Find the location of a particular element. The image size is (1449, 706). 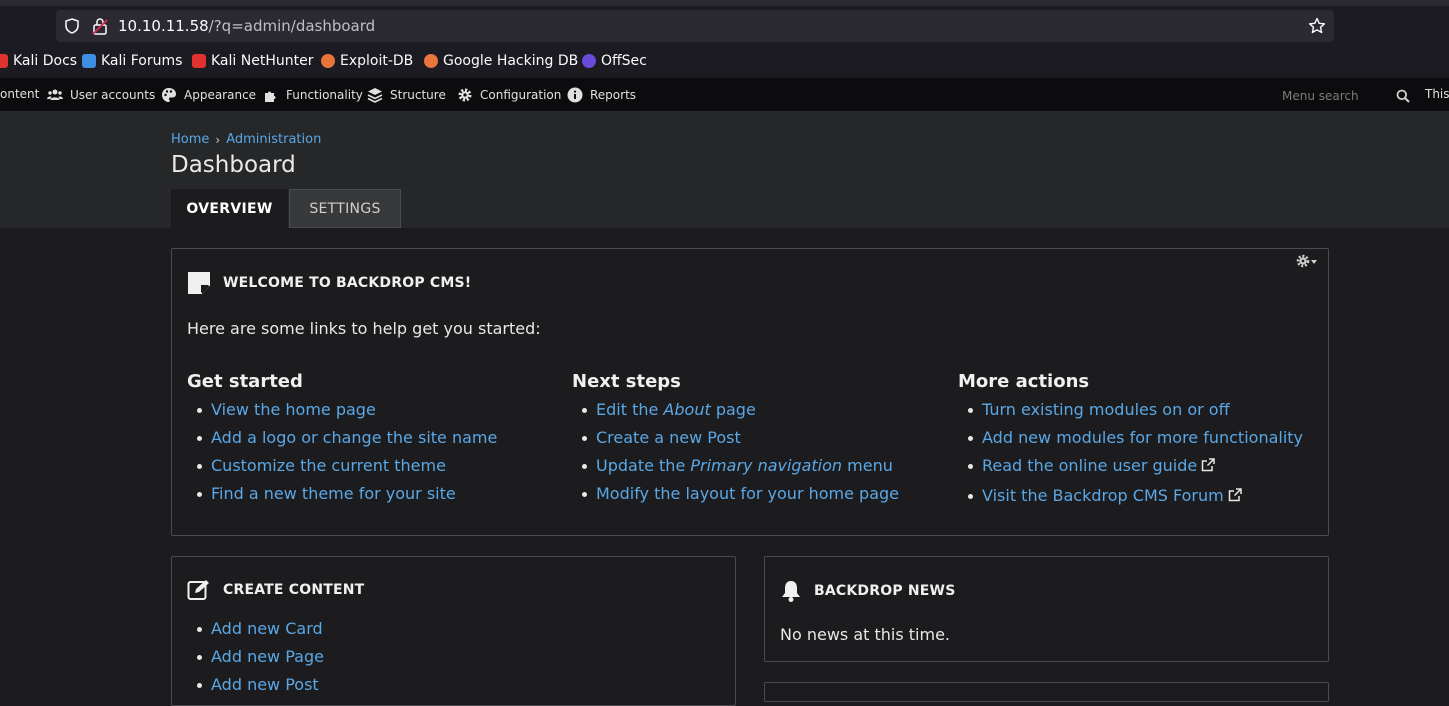

link-text: page is located at coordinates (733, 409).